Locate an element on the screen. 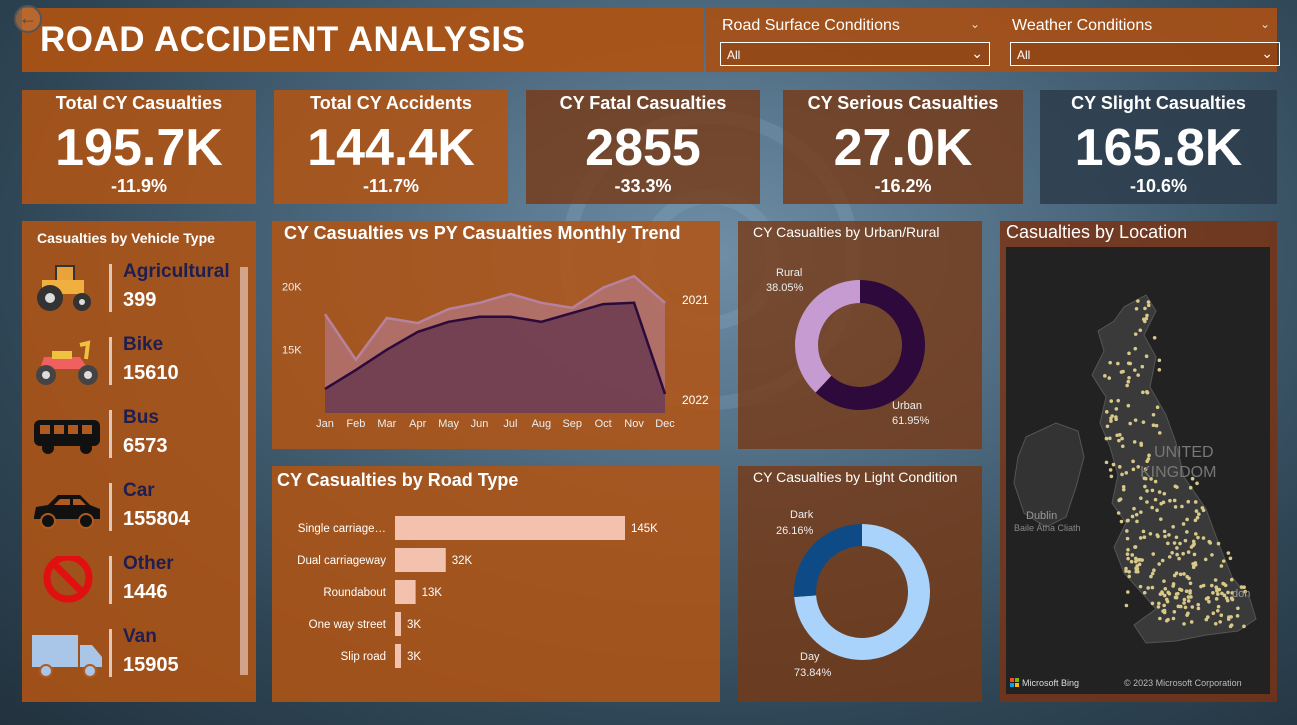  vehicle-item-bus: Bus 6573 is located at coordinates (132, 433).